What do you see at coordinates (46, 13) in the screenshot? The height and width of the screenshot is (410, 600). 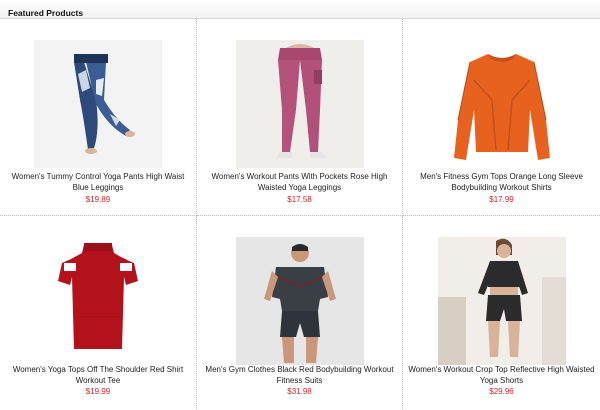 I see `section-title: Featured Products` at bounding box center [46, 13].